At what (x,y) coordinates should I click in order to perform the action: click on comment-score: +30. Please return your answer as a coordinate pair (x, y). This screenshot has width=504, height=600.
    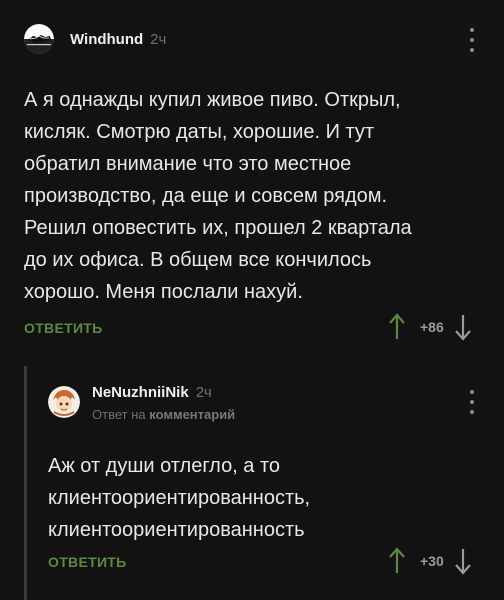
    Looking at the image, I should click on (432, 561).